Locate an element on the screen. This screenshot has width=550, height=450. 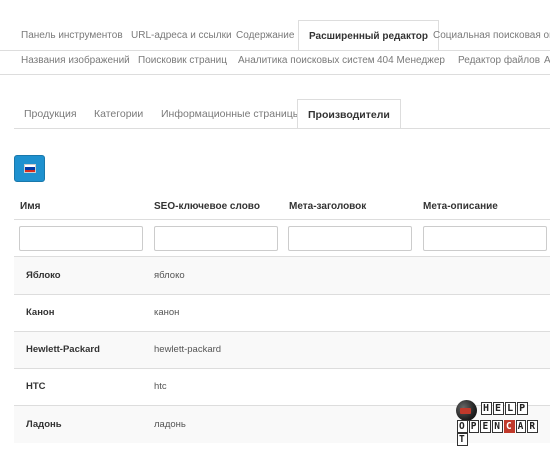
table-row-keyword: hewlett-packard is located at coordinates (187, 349).